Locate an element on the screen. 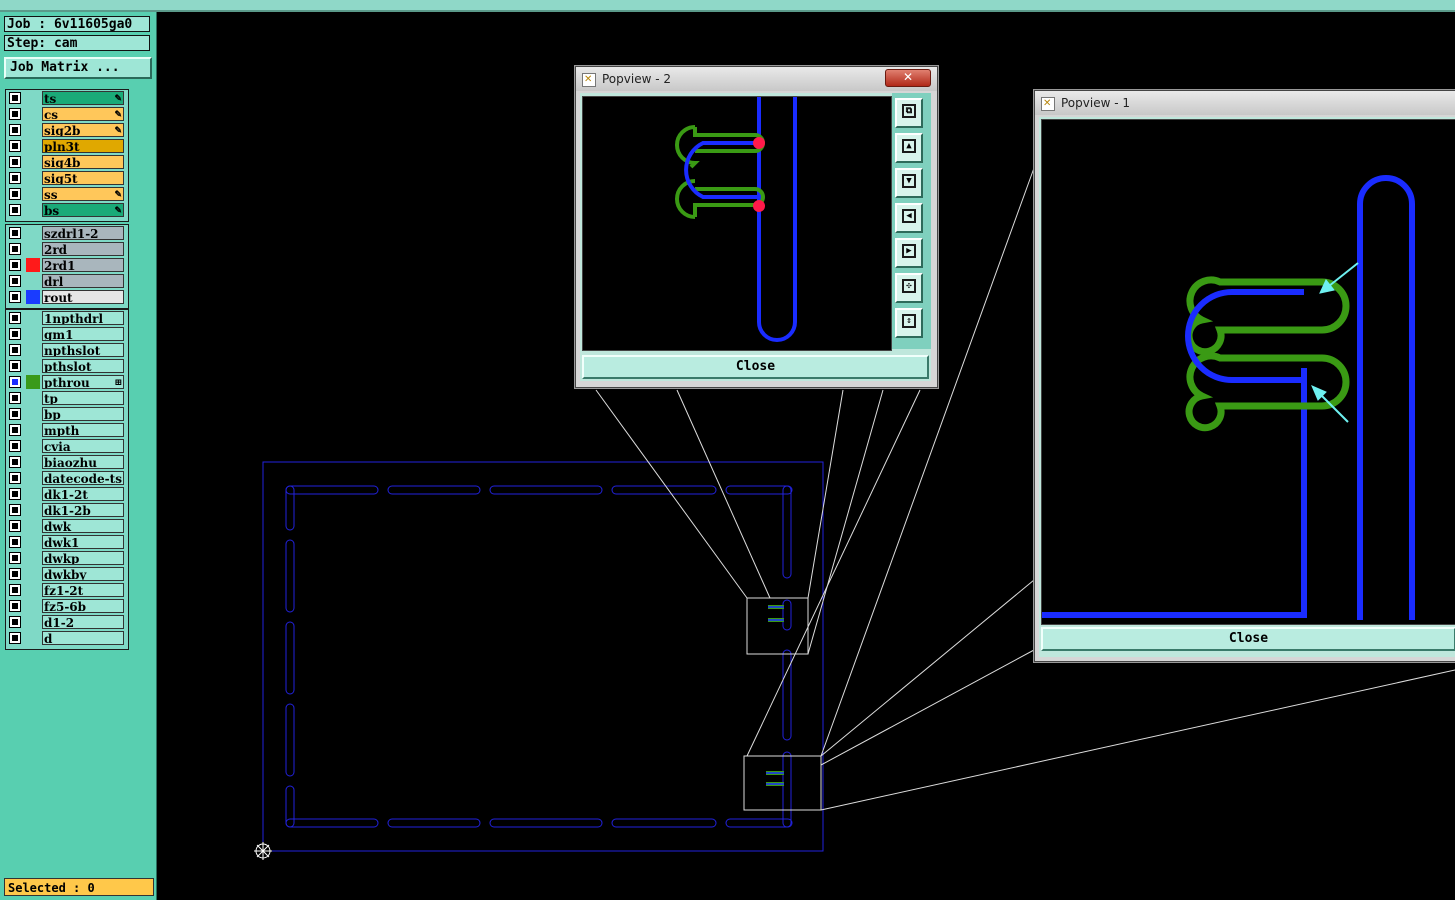 This screenshot has width=1455, height=900. popview-1-close-button: Close is located at coordinates (1248, 639).